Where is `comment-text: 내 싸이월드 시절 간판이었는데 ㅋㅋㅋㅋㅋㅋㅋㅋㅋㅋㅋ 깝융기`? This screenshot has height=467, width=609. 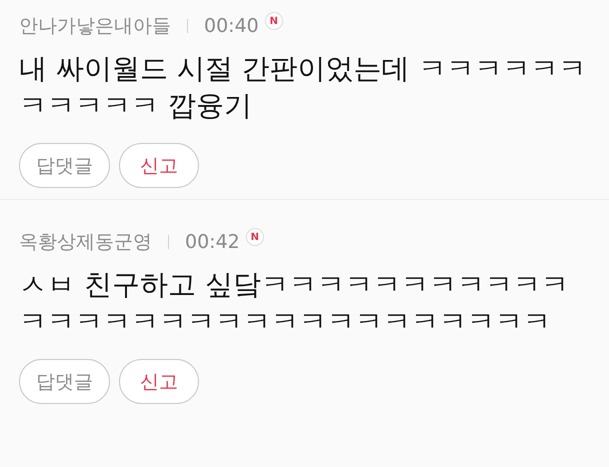
comment-text: 내 싸이월드 시절 간판이었는데 ㅋㅋㅋㅋㅋㅋㅋㅋㅋㅋㅋ 깝융기 is located at coordinates (303, 87).